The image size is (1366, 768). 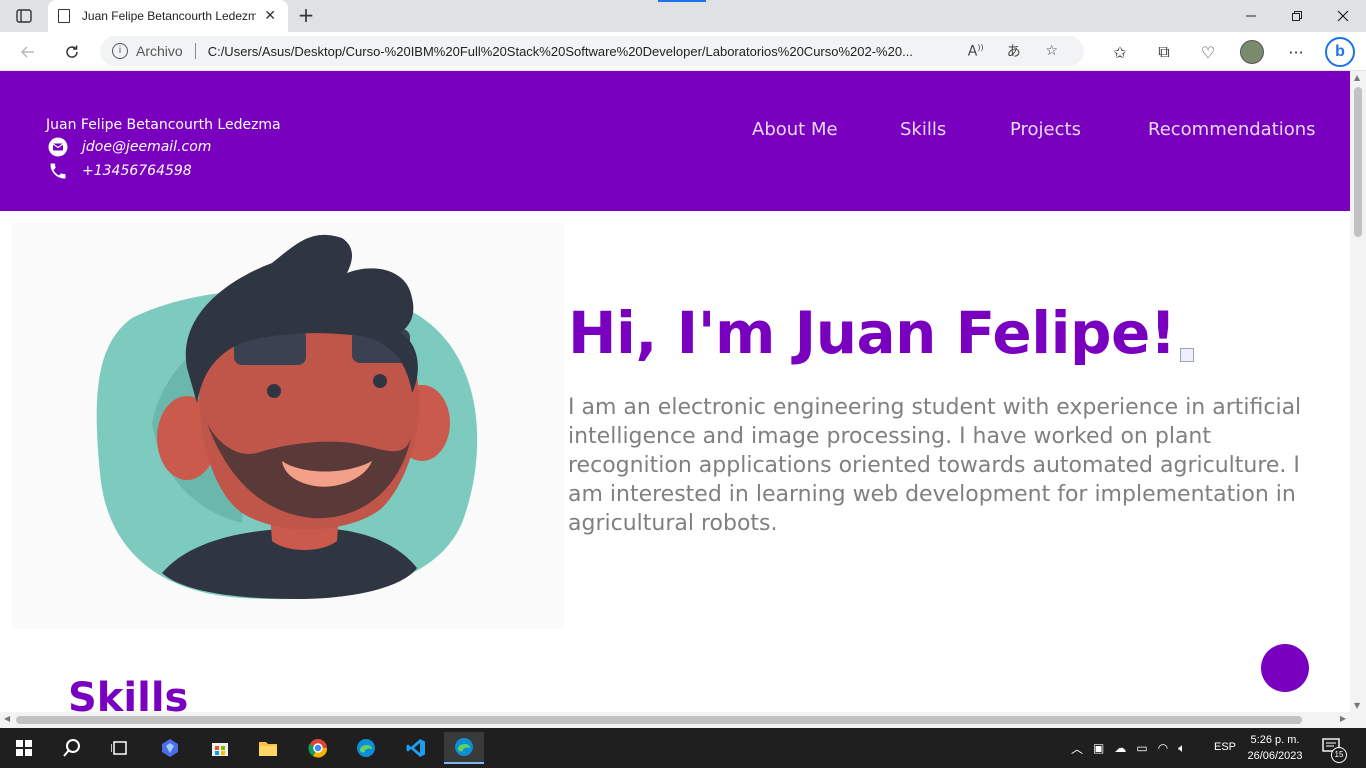 I want to click on email-icon, so click(x=58, y=147).